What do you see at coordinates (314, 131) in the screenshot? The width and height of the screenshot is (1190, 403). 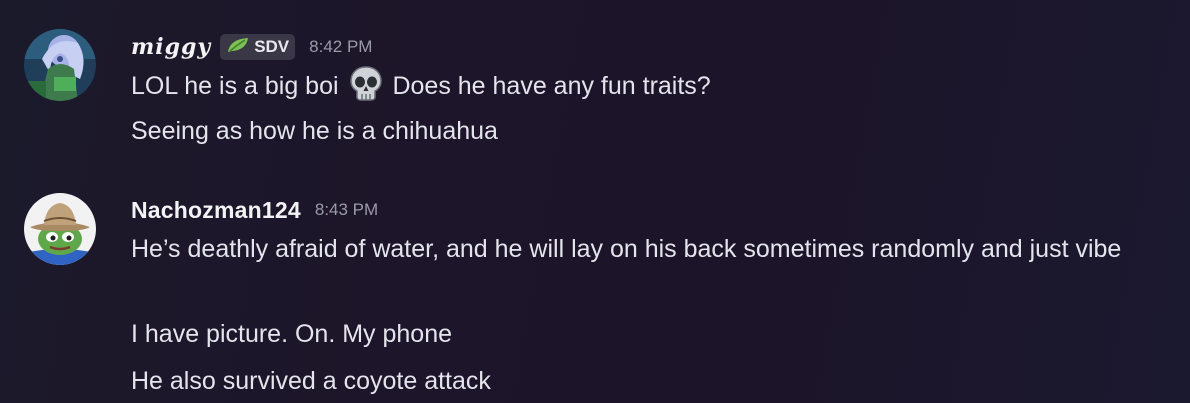 I see `message-content: Seeing as how he is a chihuahua` at bounding box center [314, 131].